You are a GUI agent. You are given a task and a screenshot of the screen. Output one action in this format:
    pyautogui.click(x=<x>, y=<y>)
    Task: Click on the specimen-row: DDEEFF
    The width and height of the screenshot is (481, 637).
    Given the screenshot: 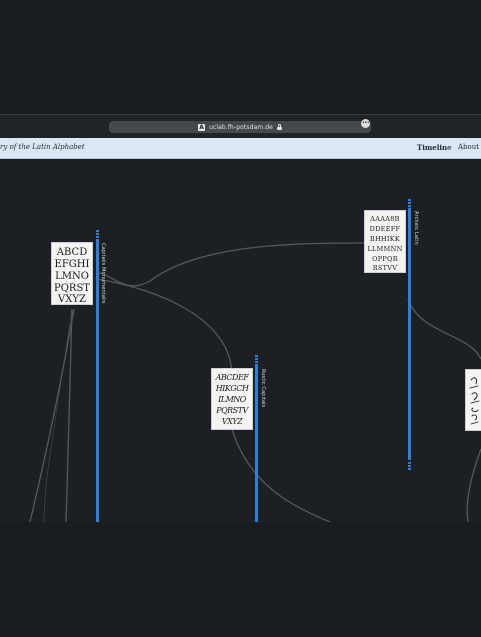 What is the action you would take?
    pyautogui.click(x=385, y=229)
    